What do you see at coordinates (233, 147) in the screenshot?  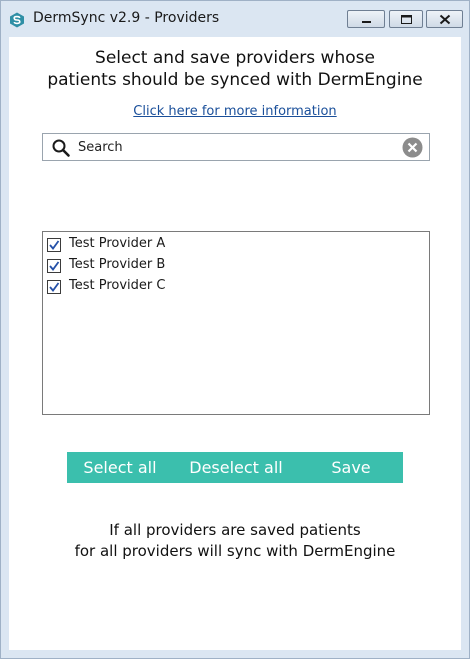 I see `search-input` at bounding box center [233, 147].